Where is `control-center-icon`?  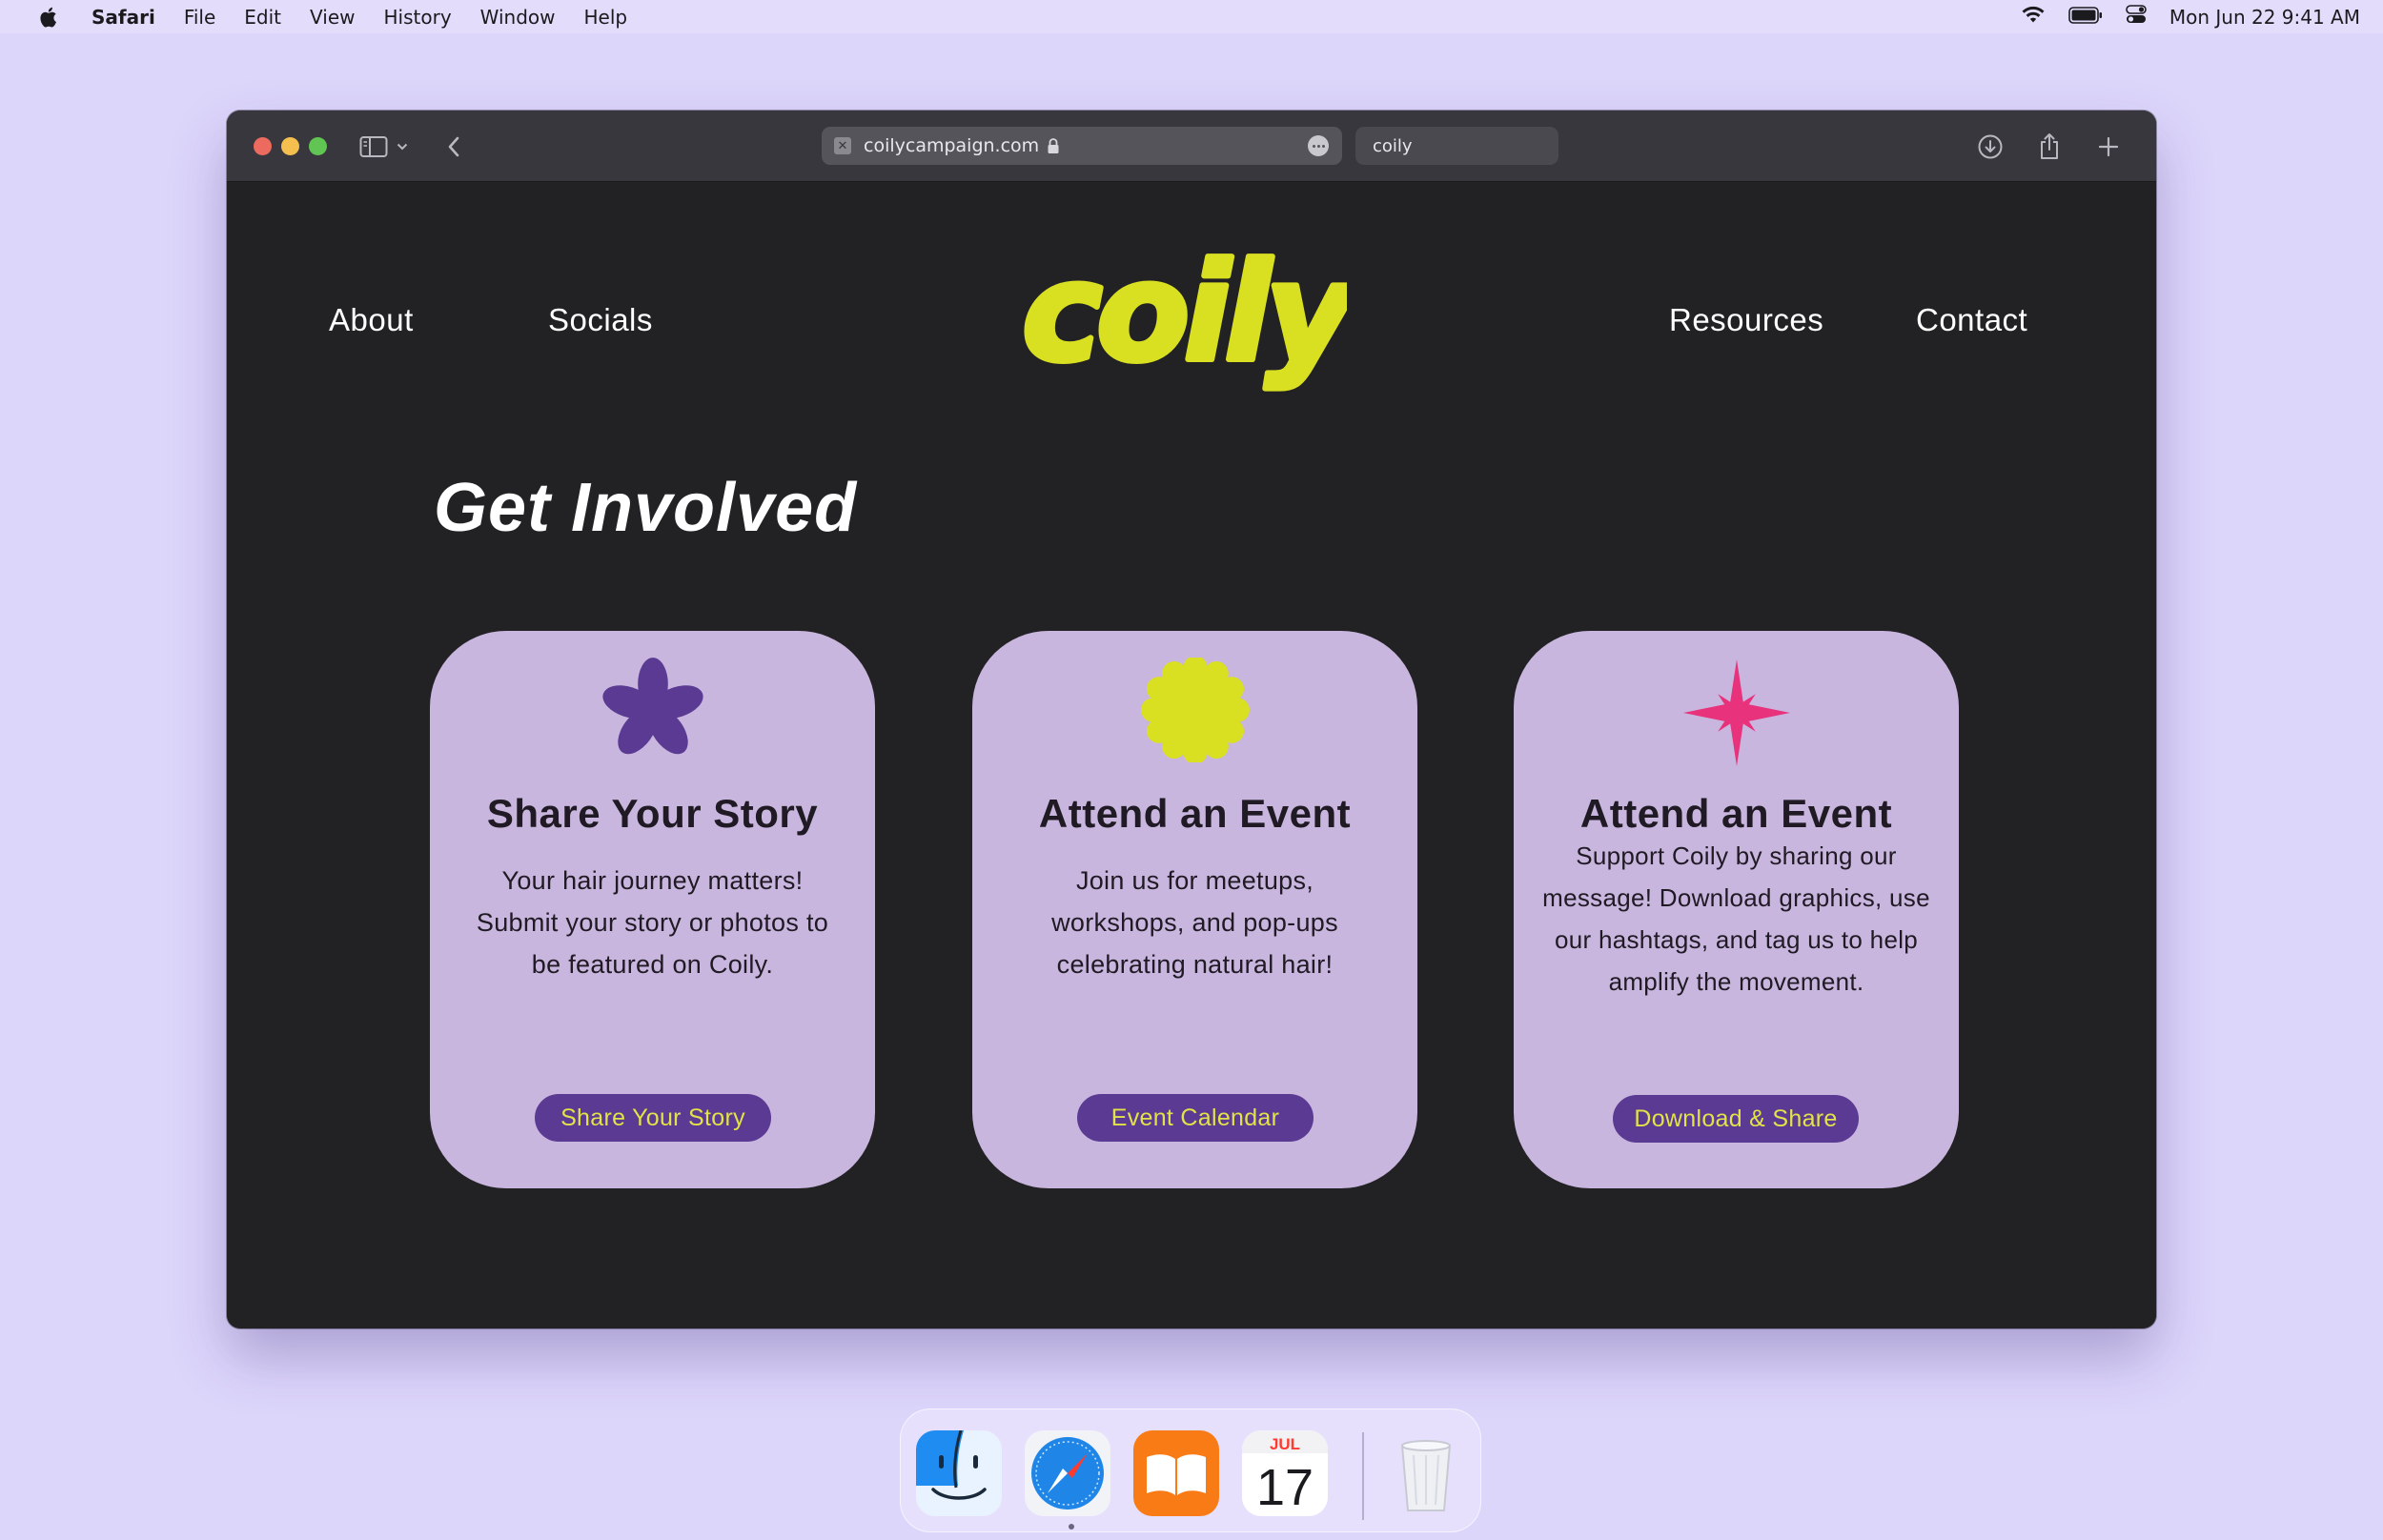 control-center-icon is located at coordinates (2137, 17).